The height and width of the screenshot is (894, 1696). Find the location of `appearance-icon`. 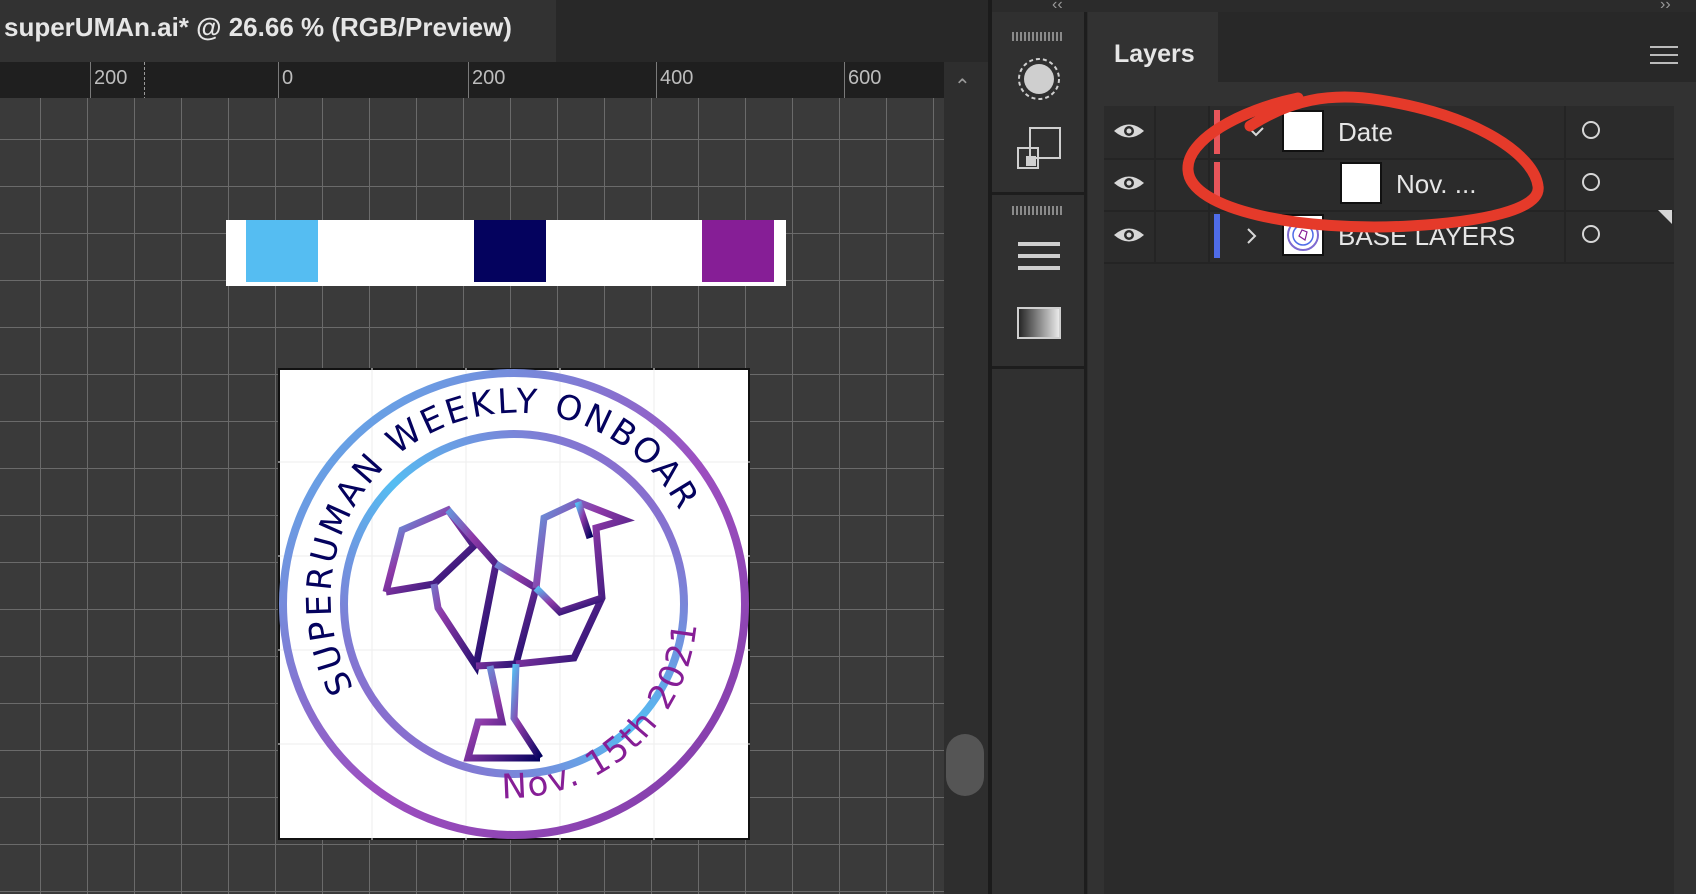

appearance-icon is located at coordinates (1039, 79).